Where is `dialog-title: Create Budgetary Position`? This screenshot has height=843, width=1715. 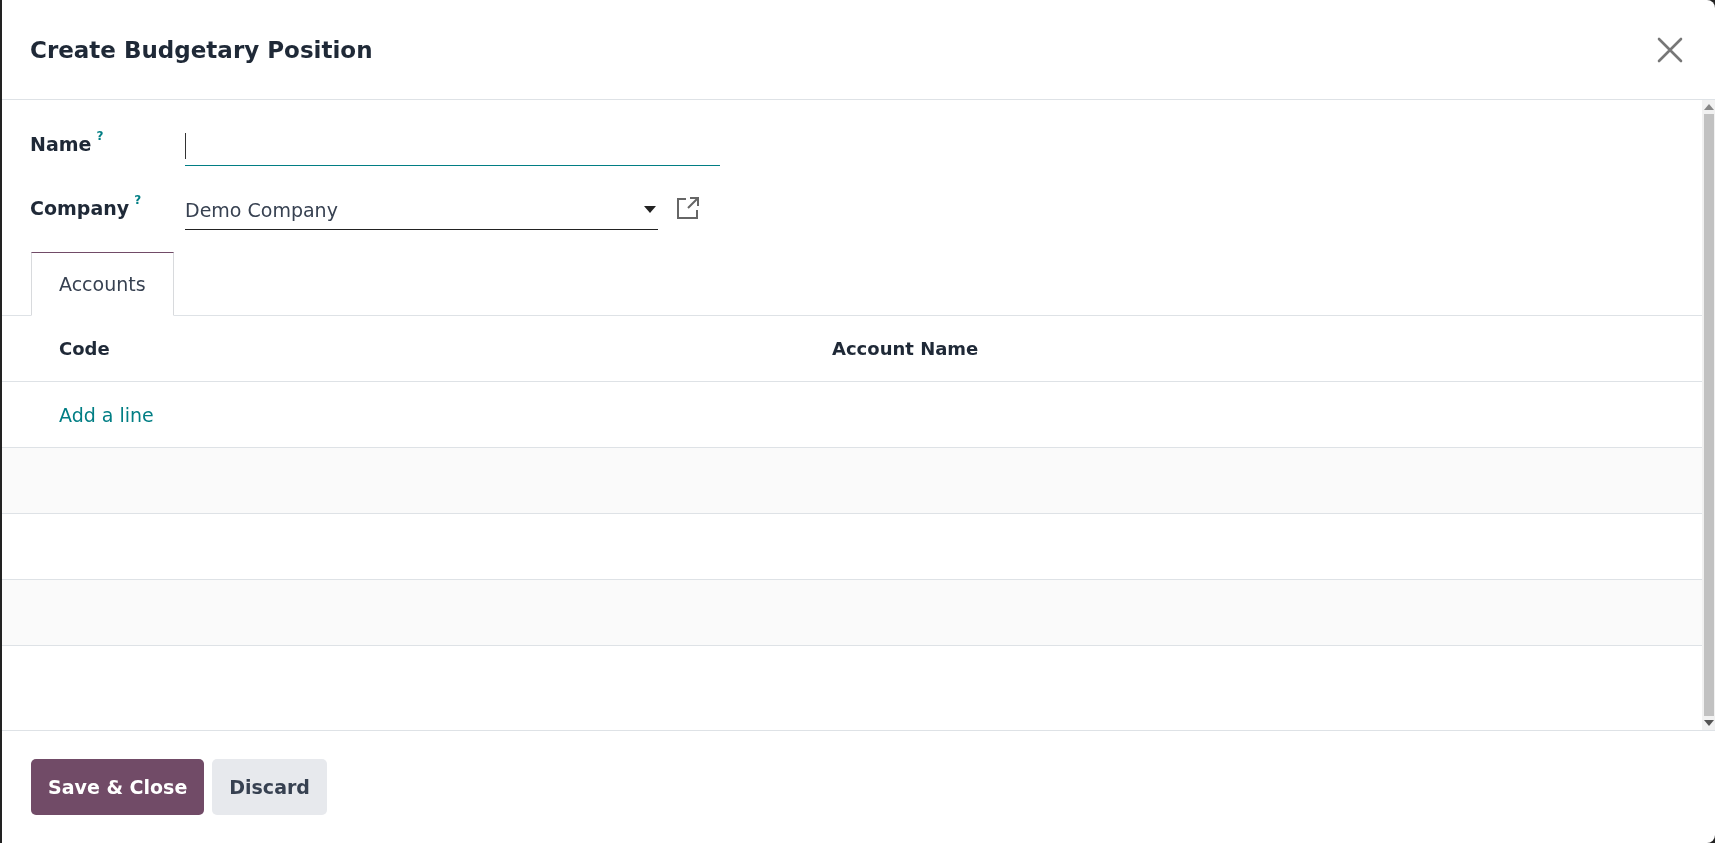
dialog-title: Create Budgetary Position is located at coordinates (201, 49).